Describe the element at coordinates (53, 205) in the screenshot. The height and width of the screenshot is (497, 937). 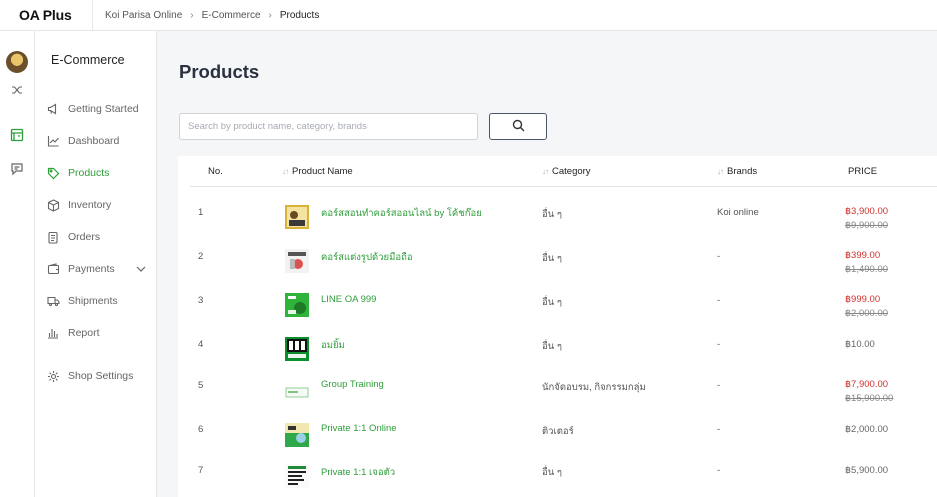
I see `box-icon` at that location.